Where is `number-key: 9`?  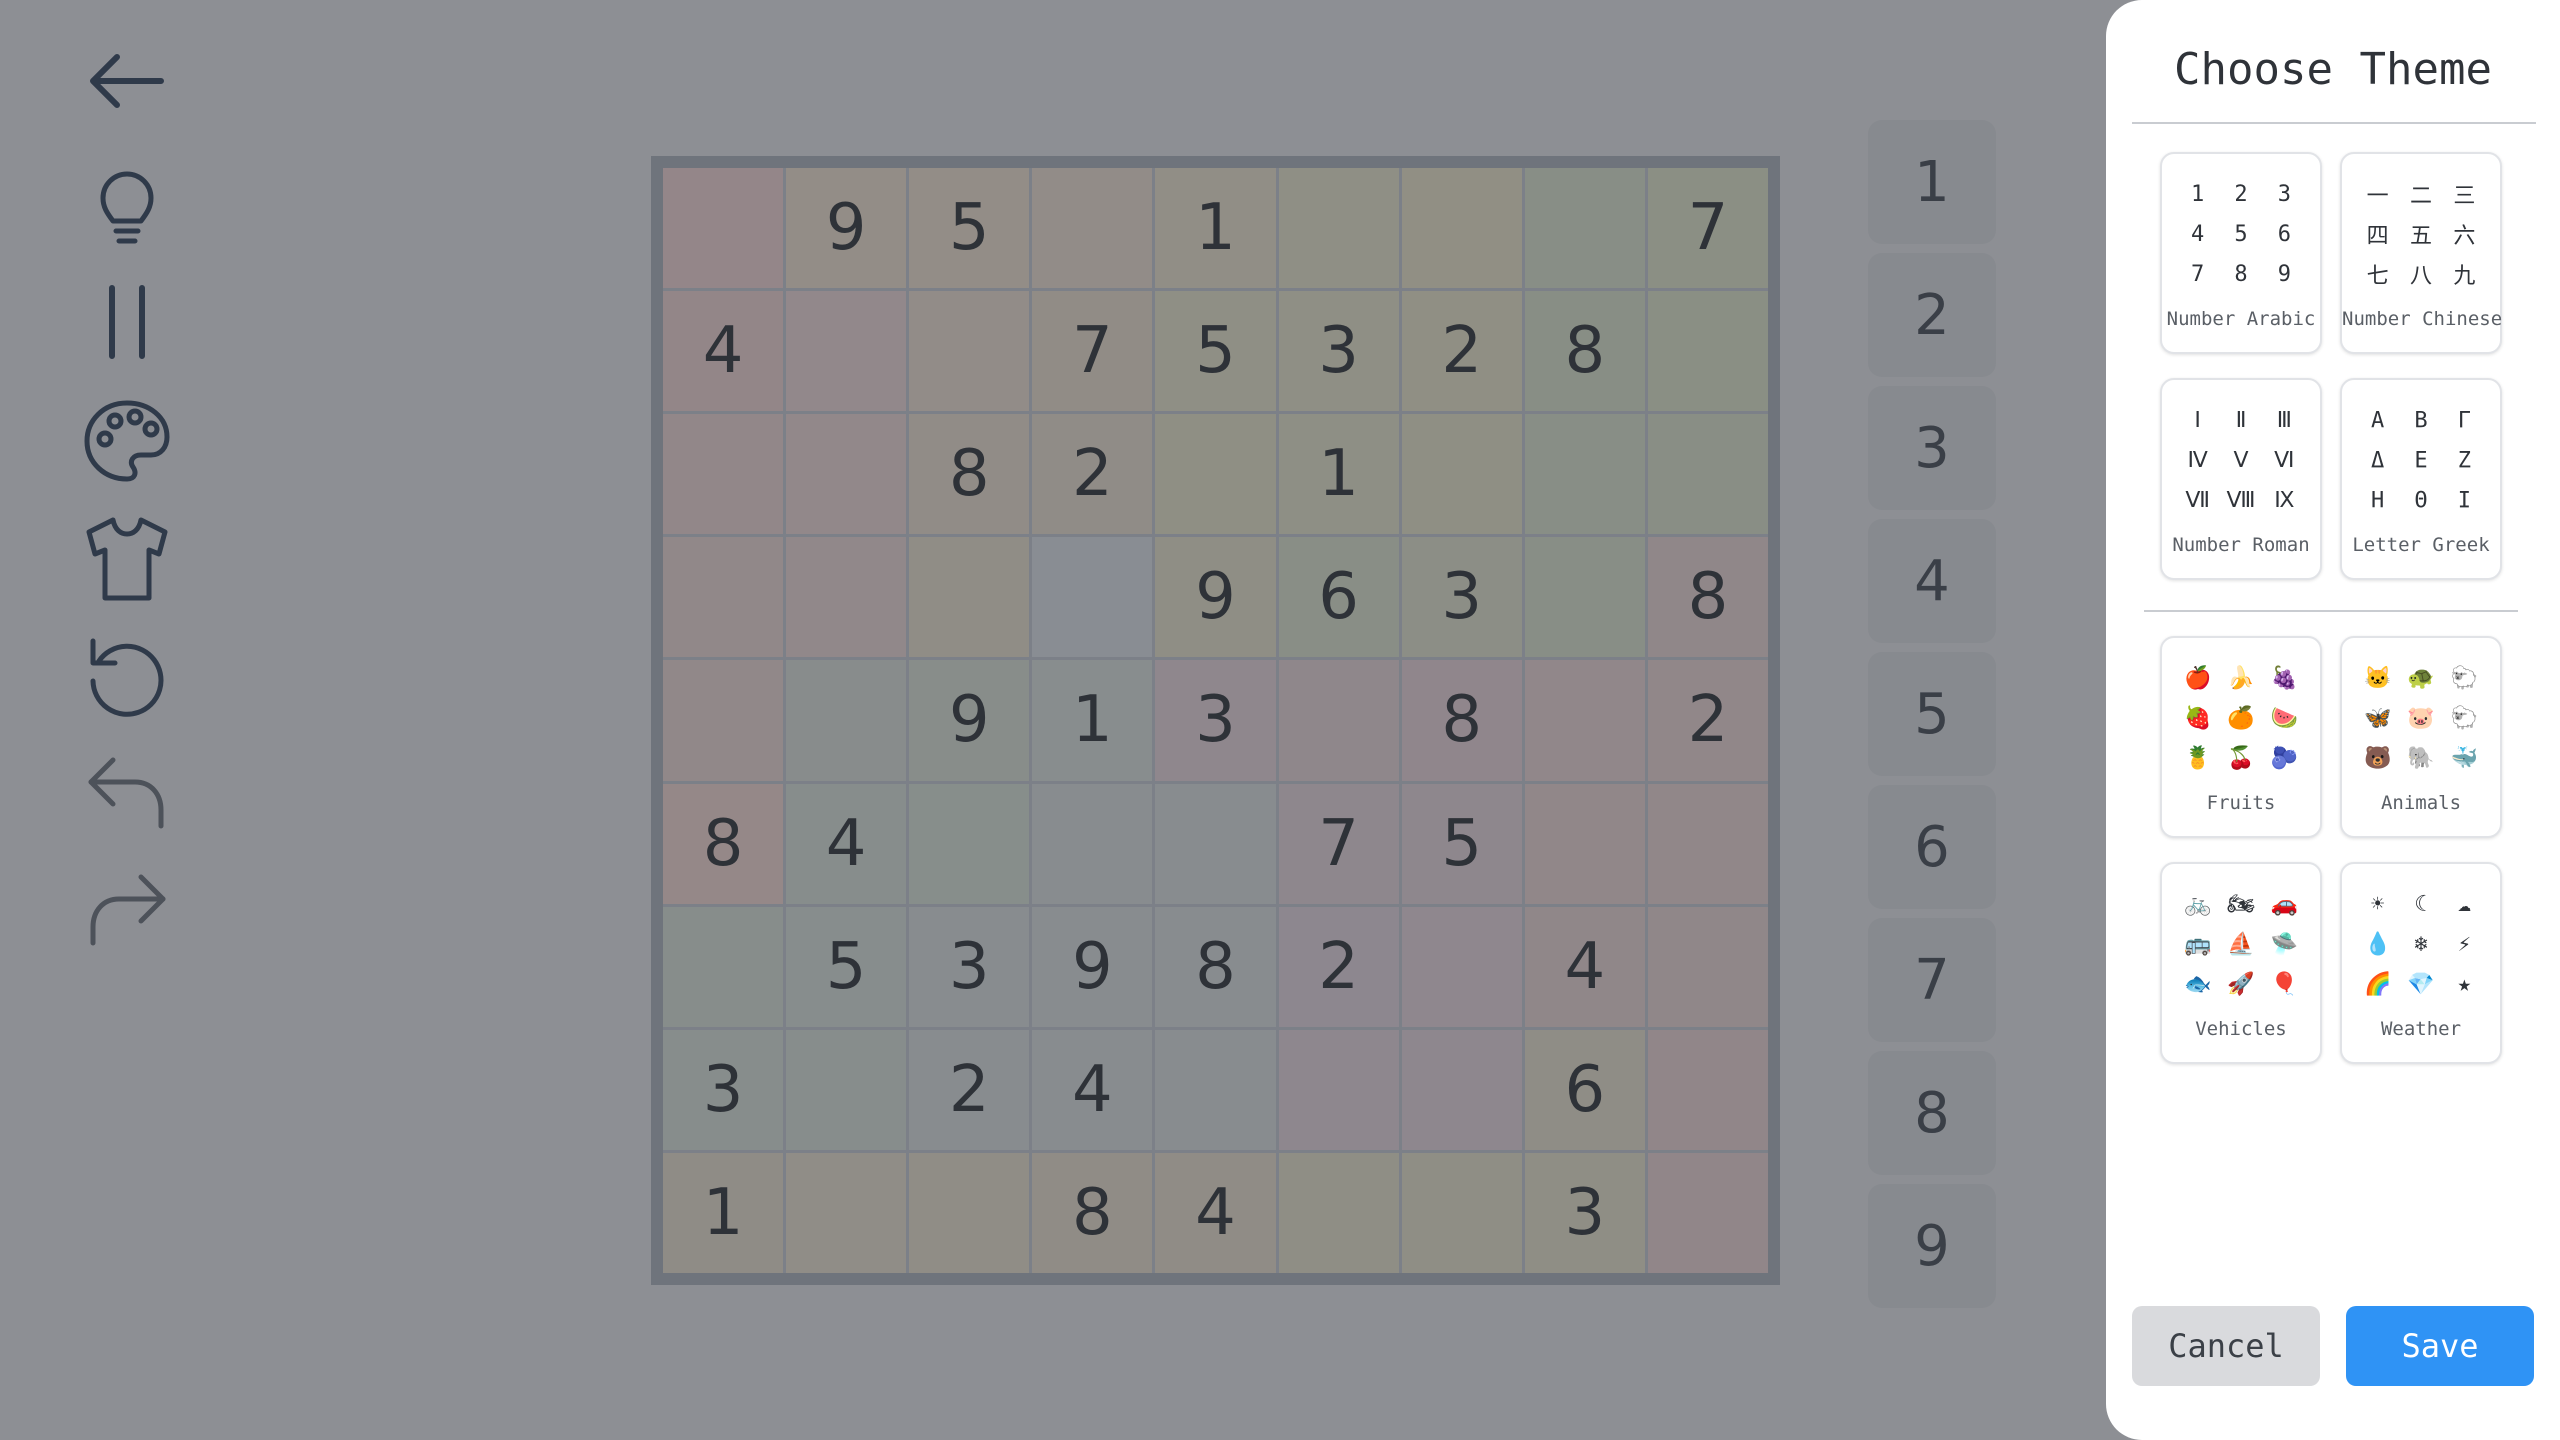
number-key: 9 is located at coordinates (1932, 1246).